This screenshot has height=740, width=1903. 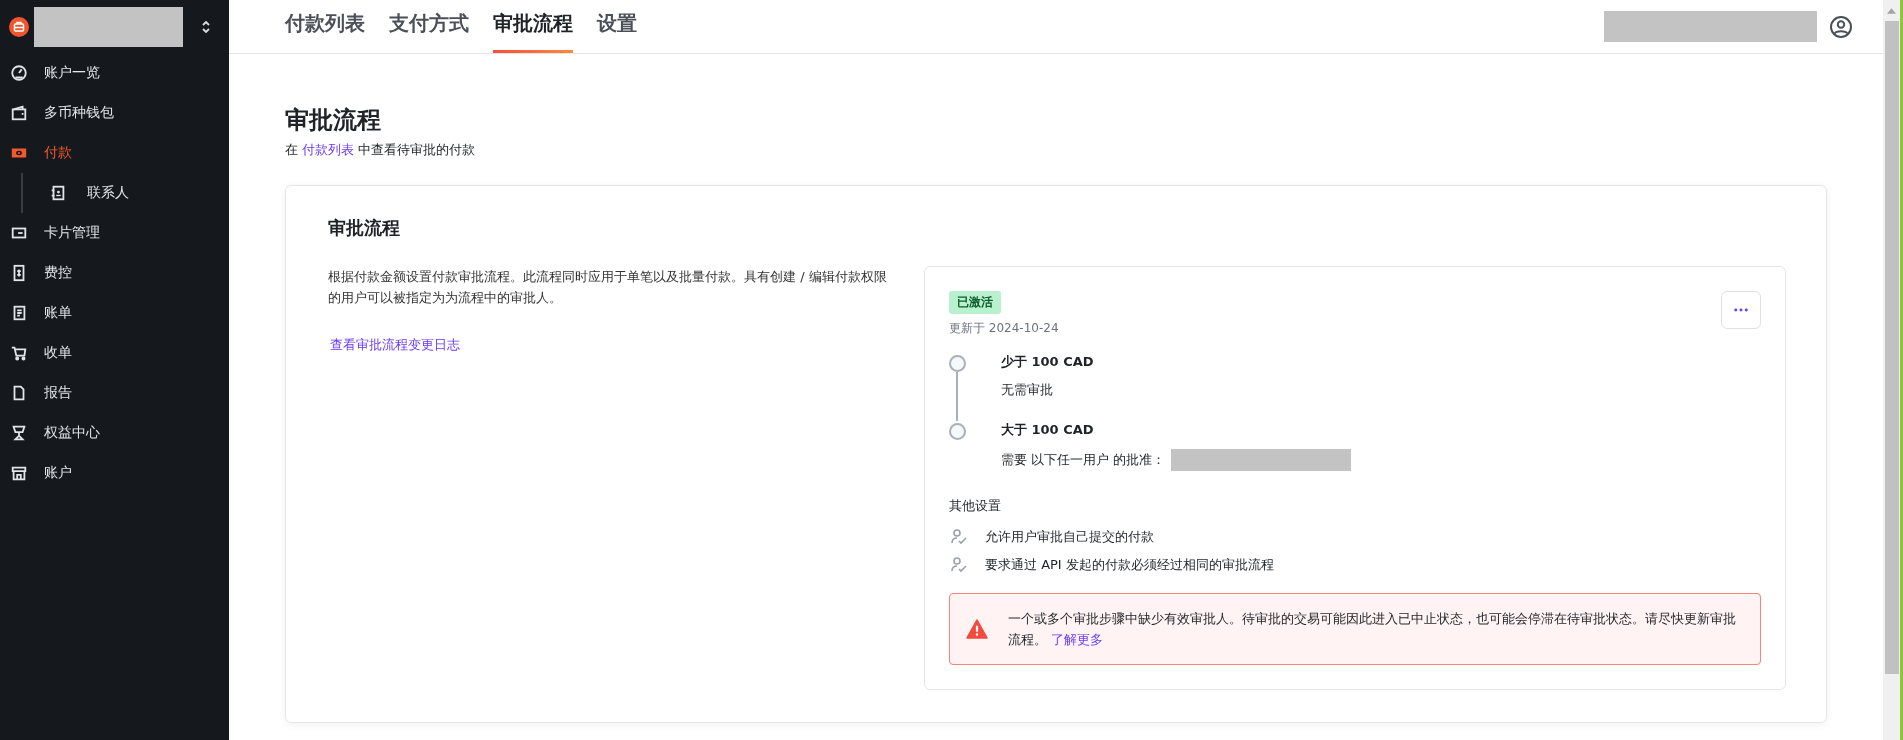 I want to click on tab: 付款列表, so click(x=325, y=31).